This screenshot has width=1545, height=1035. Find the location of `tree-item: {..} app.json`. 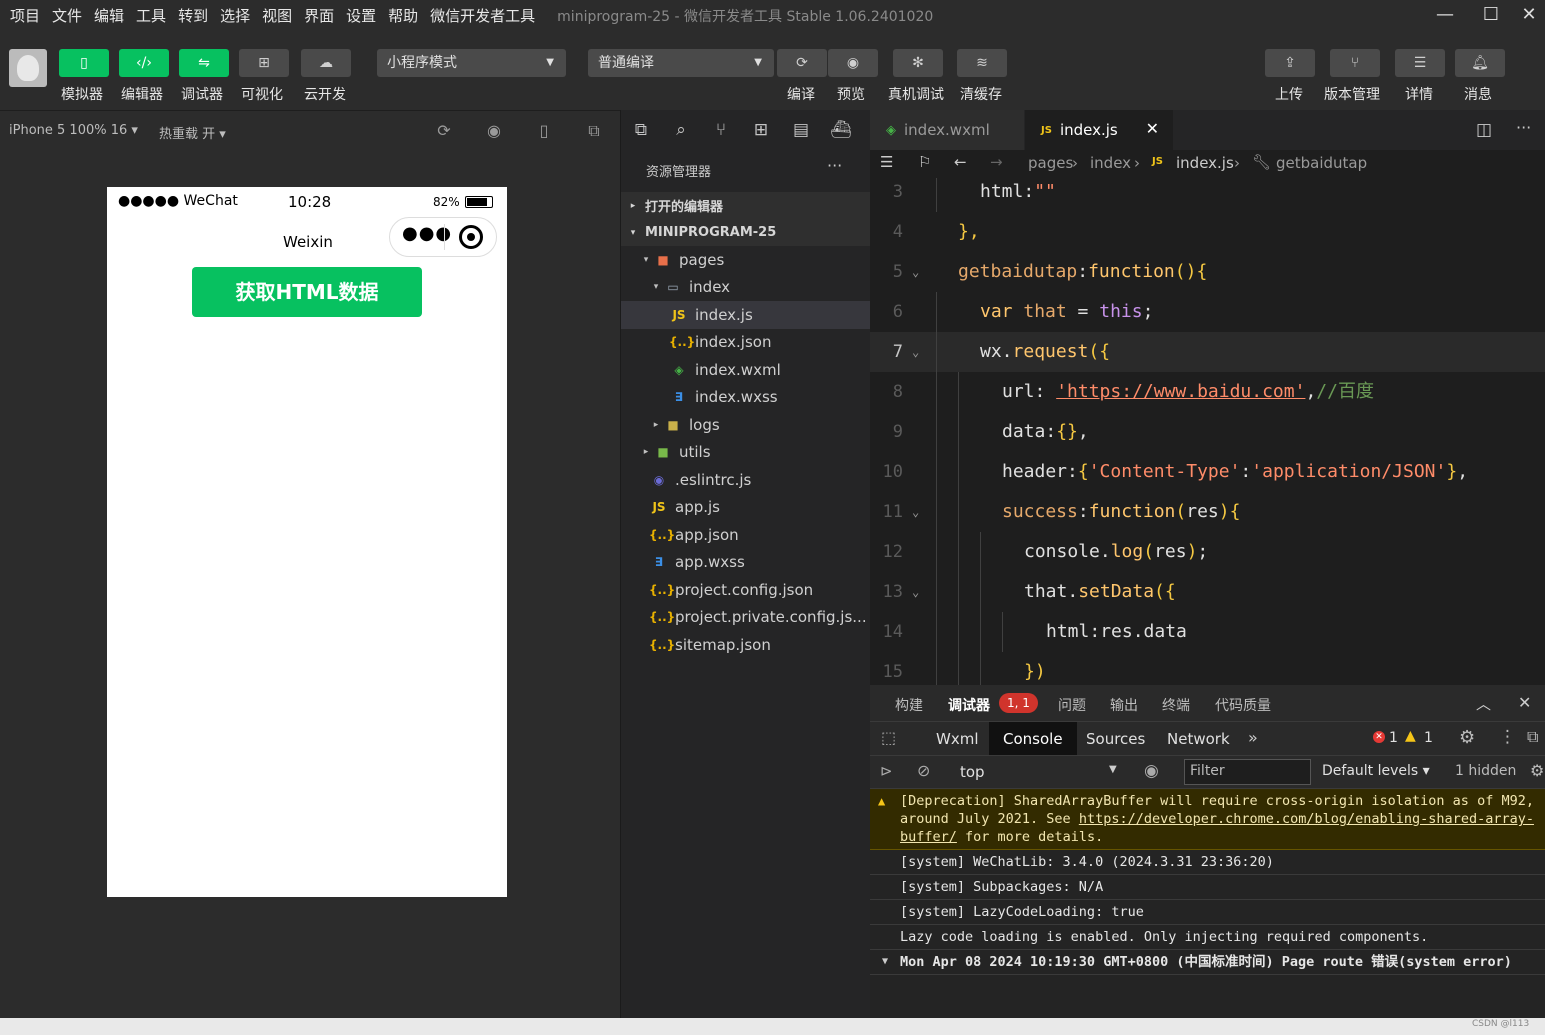

tree-item: {..} app.json is located at coordinates (746, 535).